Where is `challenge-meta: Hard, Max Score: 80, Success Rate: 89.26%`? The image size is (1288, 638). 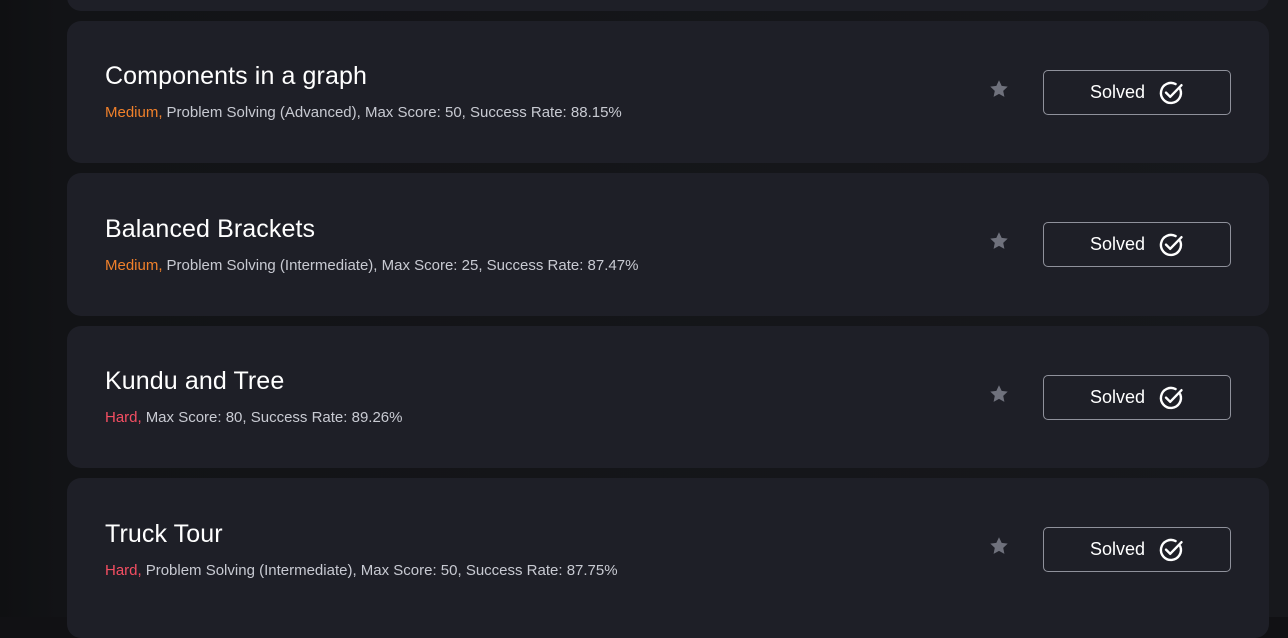
challenge-meta: Hard, Max Score: 80, Success Rate: 89.26% is located at coordinates (253, 417).